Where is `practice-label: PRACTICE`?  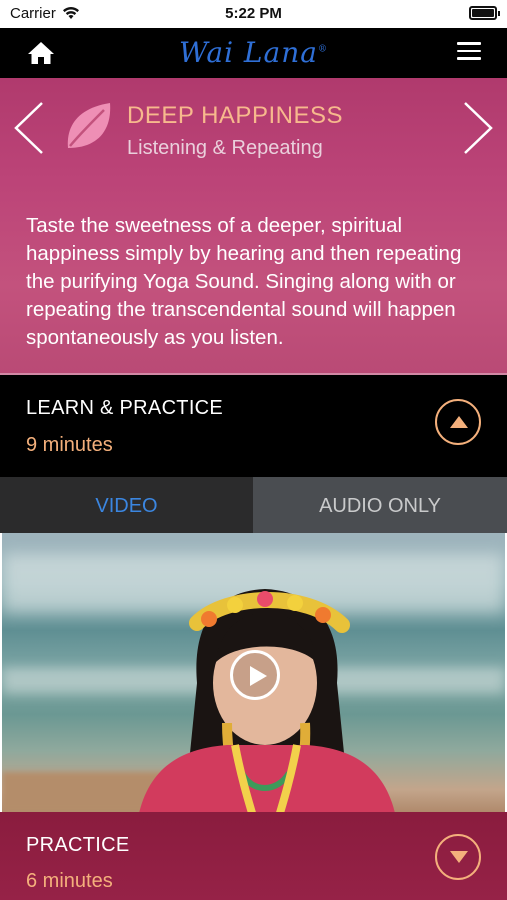 practice-label: PRACTICE is located at coordinates (78, 845).